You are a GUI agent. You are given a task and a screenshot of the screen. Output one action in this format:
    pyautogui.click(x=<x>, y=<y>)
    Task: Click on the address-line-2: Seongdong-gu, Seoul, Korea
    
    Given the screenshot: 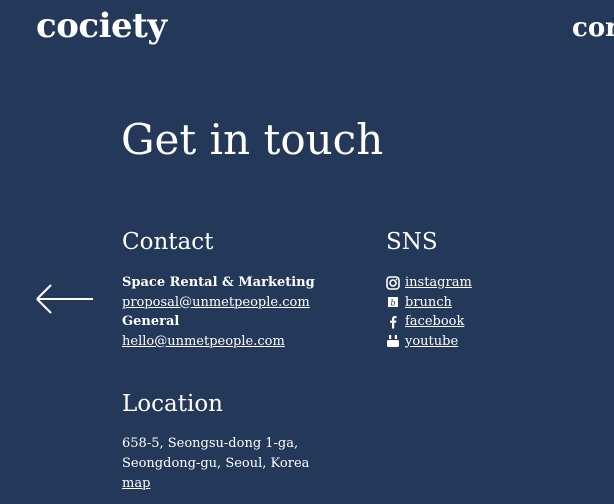 What is the action you would take?
    pyautogui.click(x=216, y=463)
    